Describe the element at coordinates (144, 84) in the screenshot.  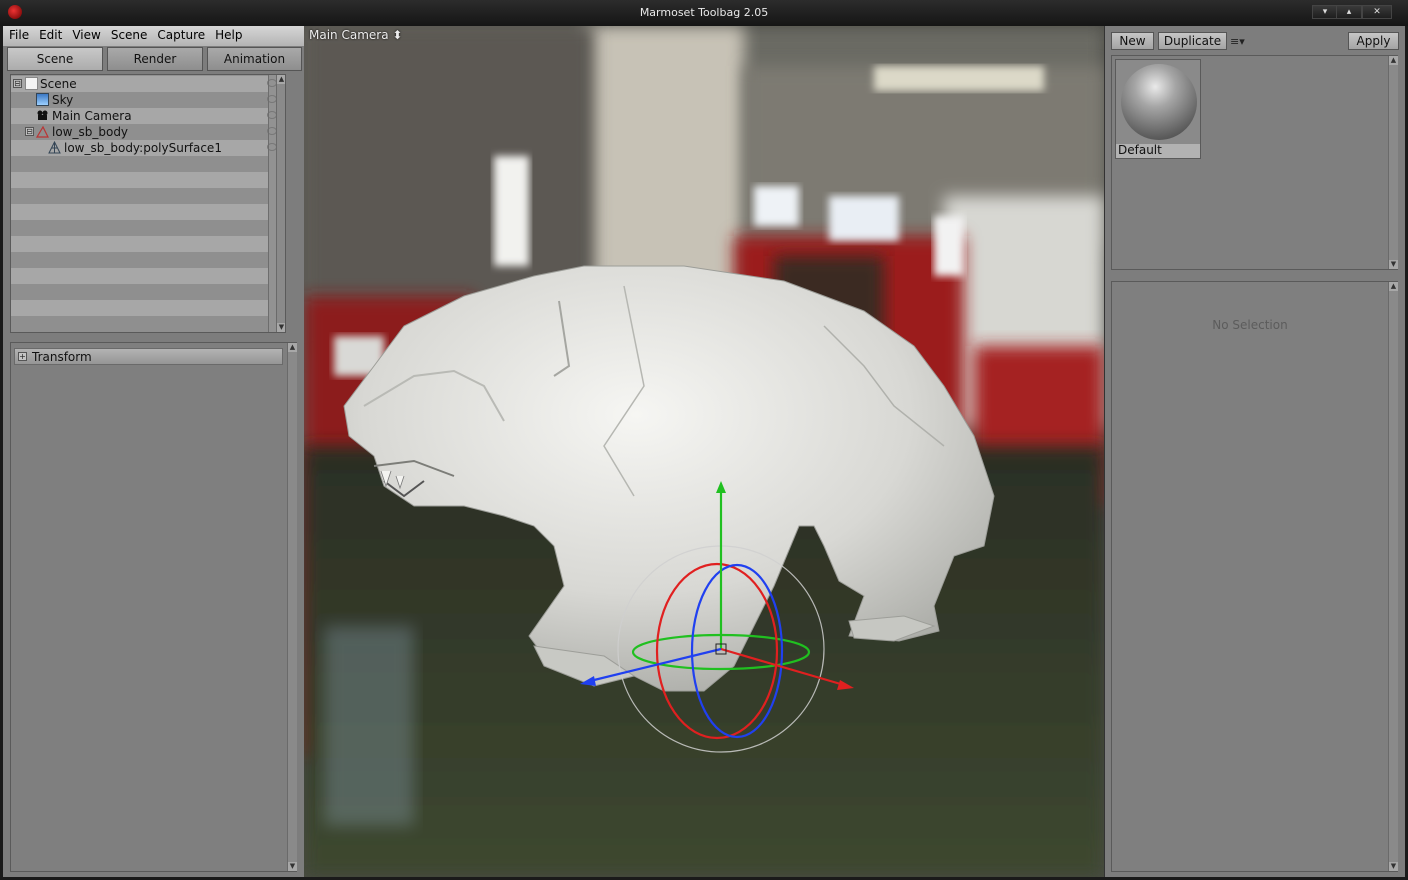
I see `tree-row-scene: ⊟ Scene` at that location.